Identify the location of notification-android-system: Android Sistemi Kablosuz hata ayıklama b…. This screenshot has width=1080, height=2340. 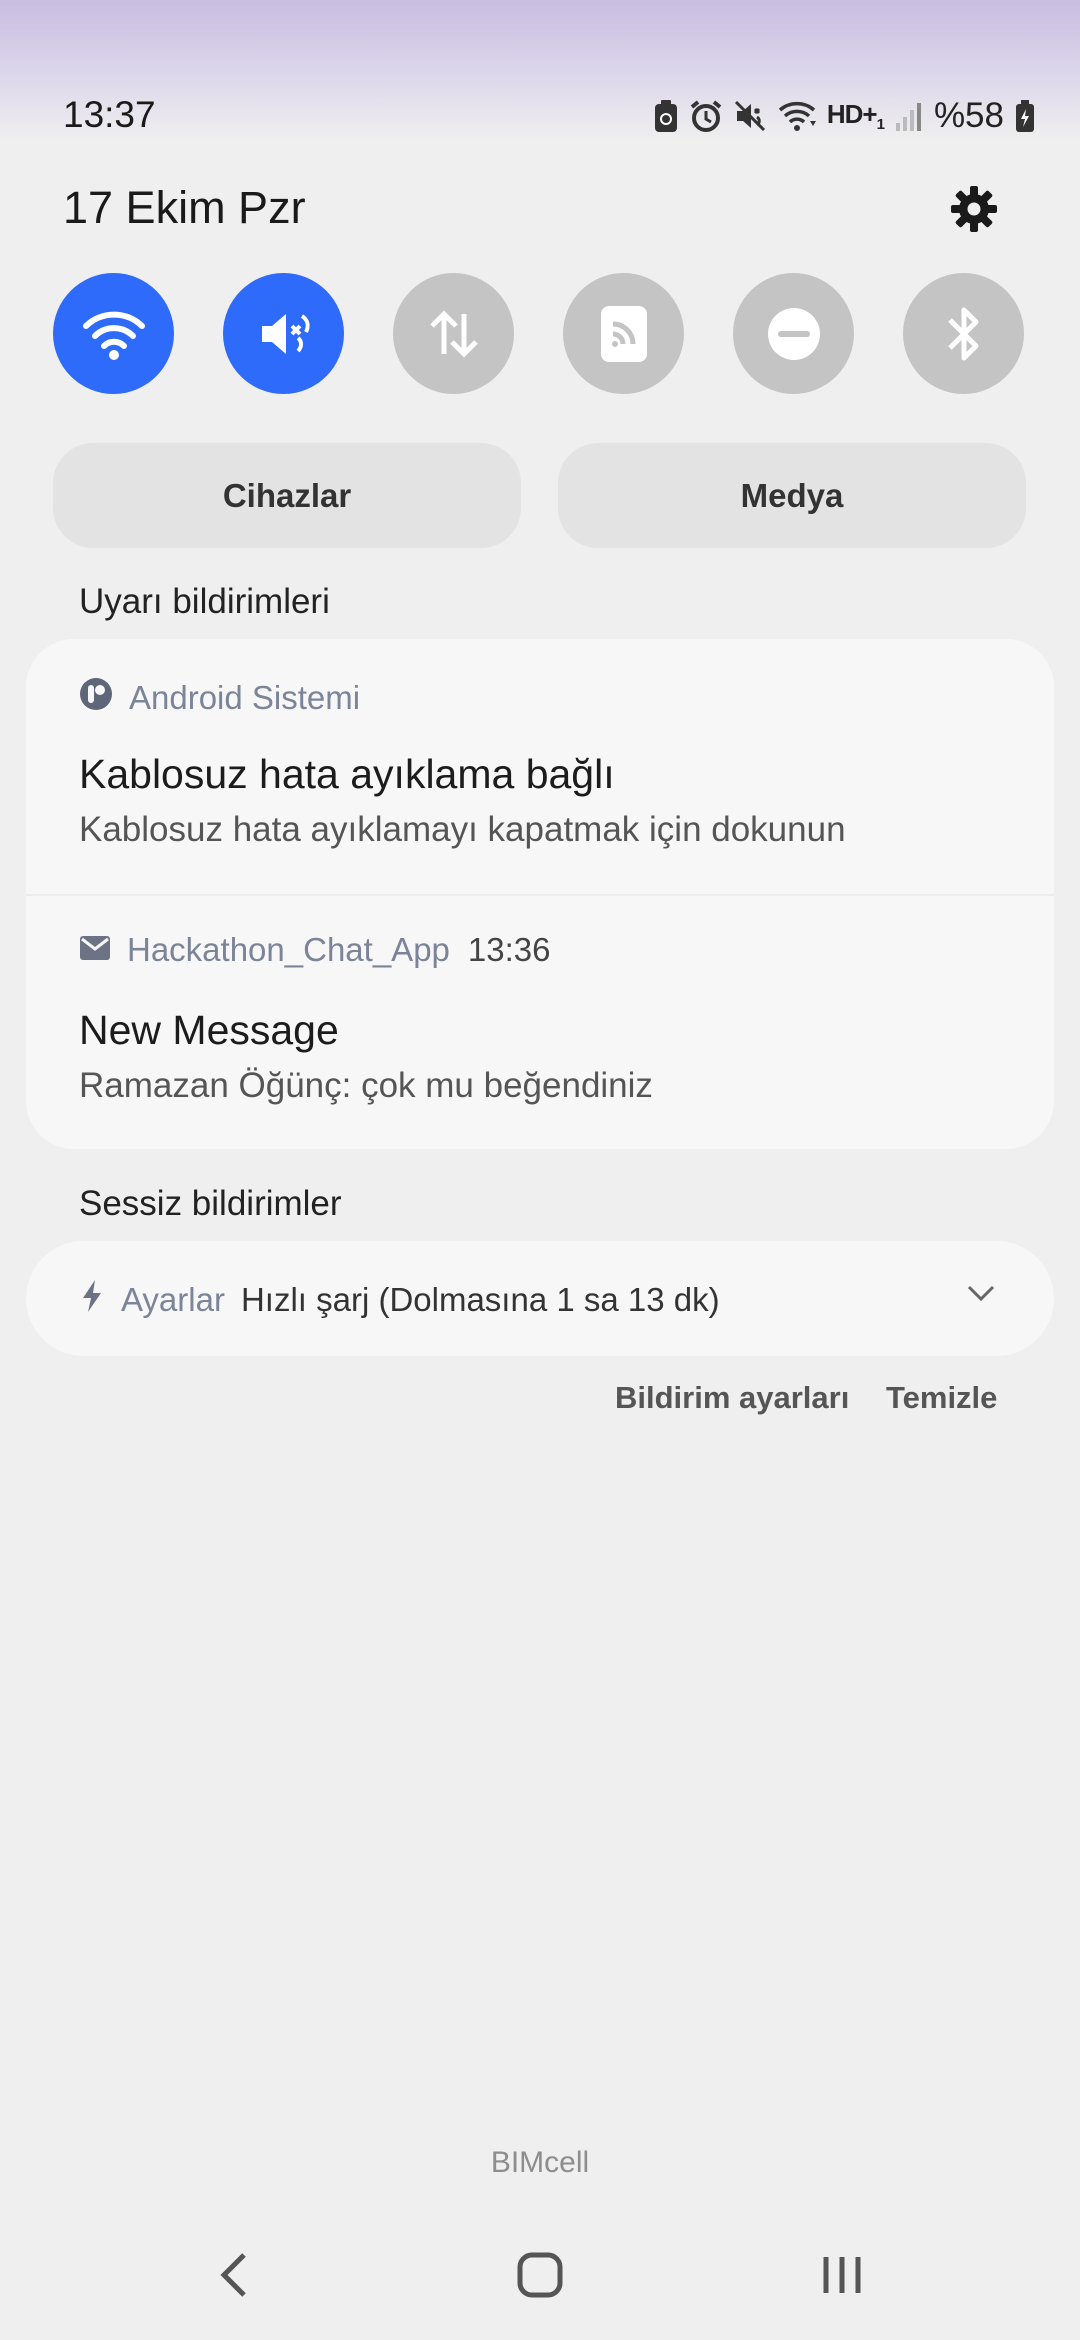
(540, 766).